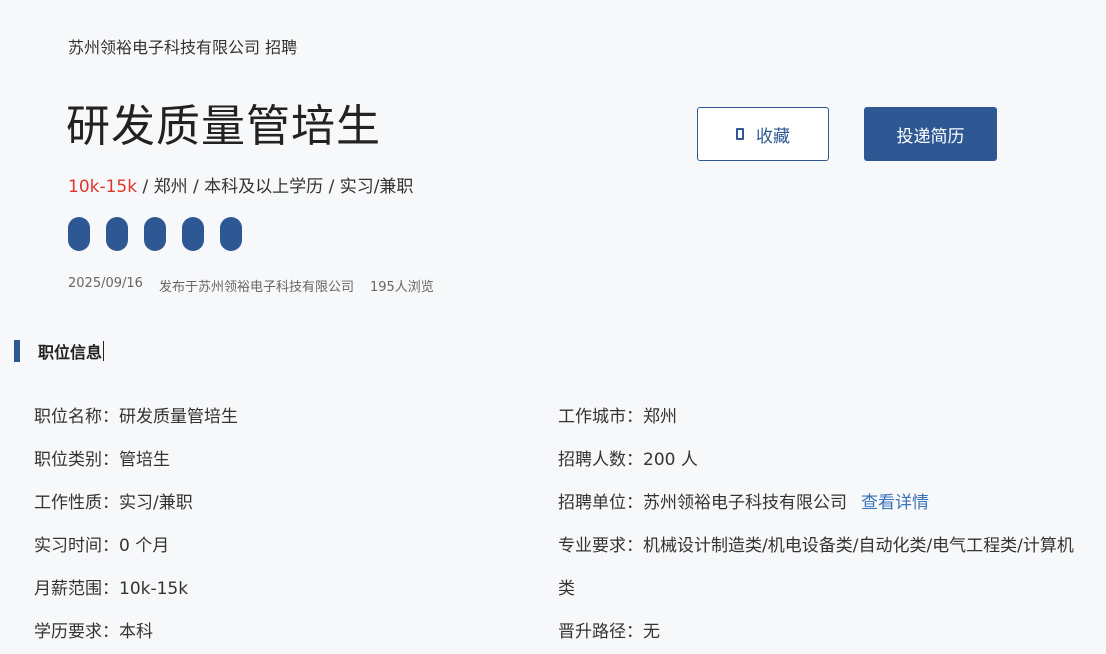  Describe the element at coordinates (651, 632) in the screenshot. I see `info-value: 无` at that location.